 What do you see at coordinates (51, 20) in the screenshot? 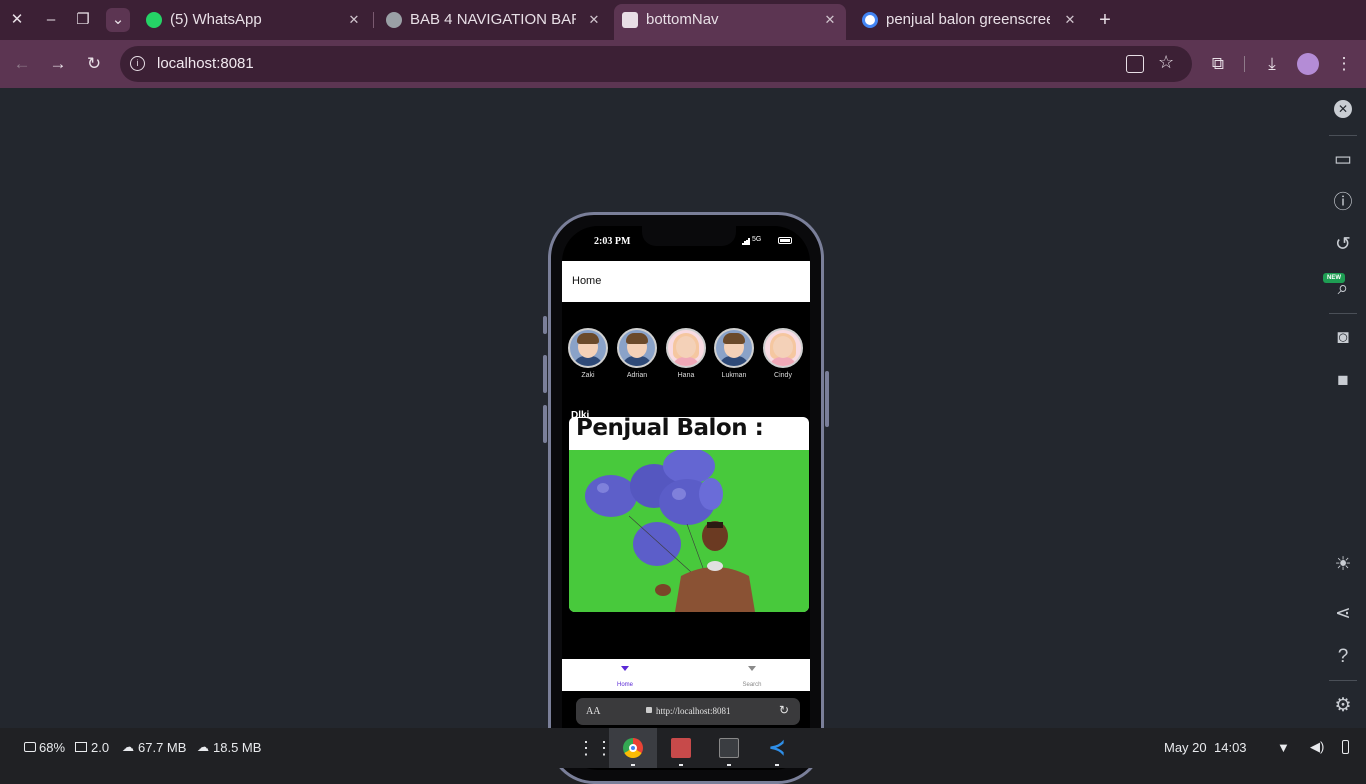
I see `minimize-icon: –` at bounding box center [51, 20].